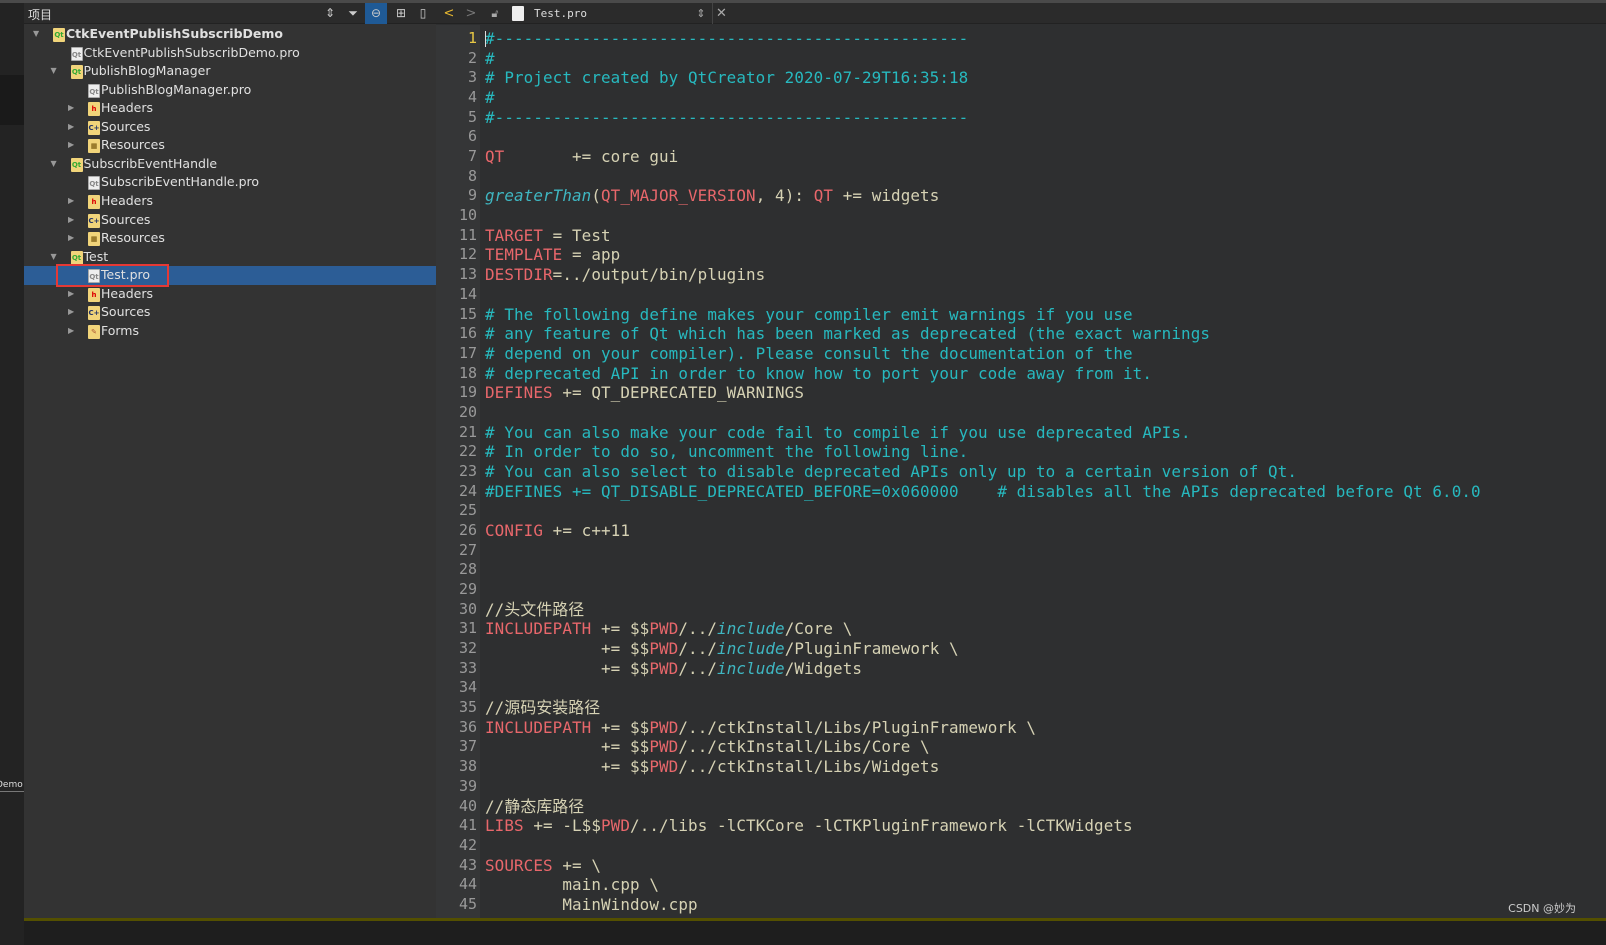 Image resolution: width=1606 pixels, height=945 pixels. I want to click on line-number: 11, so click(467, 234).